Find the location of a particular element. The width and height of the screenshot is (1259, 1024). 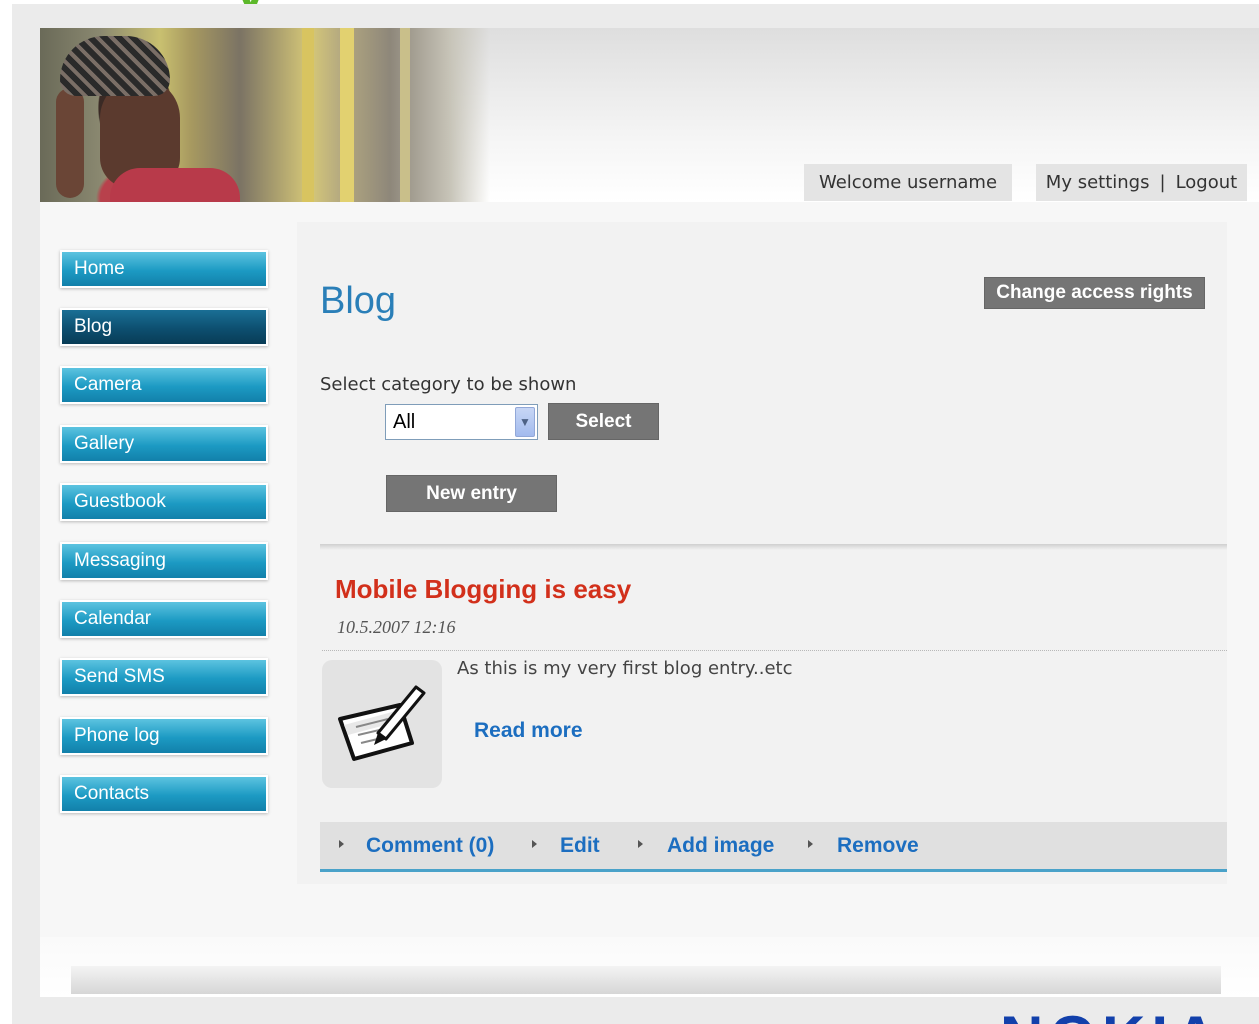

entry-action-bar: Comment (0) Edit Add image Remove is located at coordinates (773, 847).